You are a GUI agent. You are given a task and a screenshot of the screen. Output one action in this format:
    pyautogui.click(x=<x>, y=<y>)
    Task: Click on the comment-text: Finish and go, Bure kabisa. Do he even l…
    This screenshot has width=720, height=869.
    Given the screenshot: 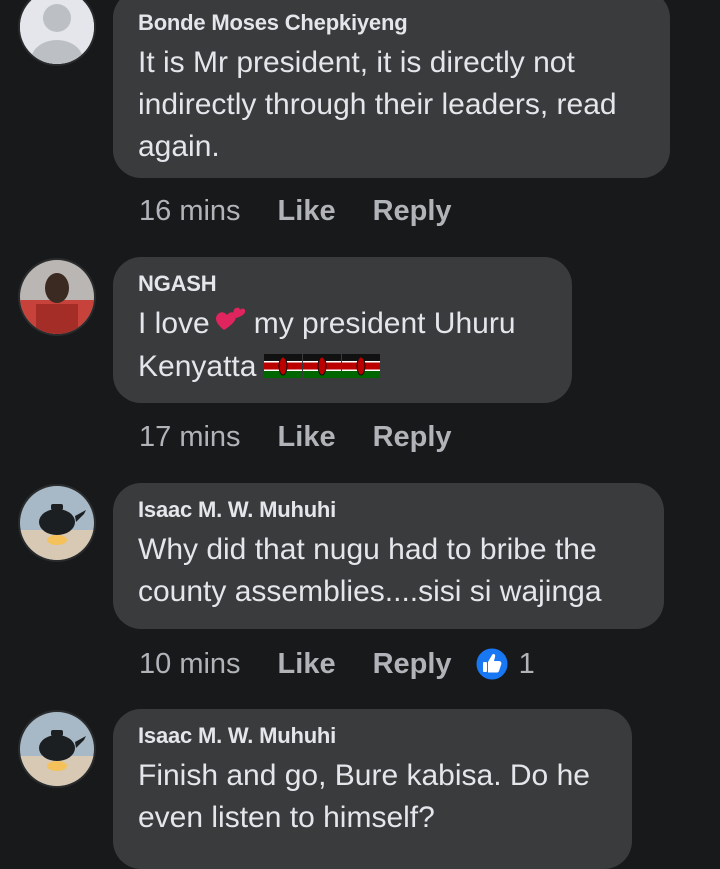 What is the action you would take?
    pyautogui.click(x=372, y=797)
    